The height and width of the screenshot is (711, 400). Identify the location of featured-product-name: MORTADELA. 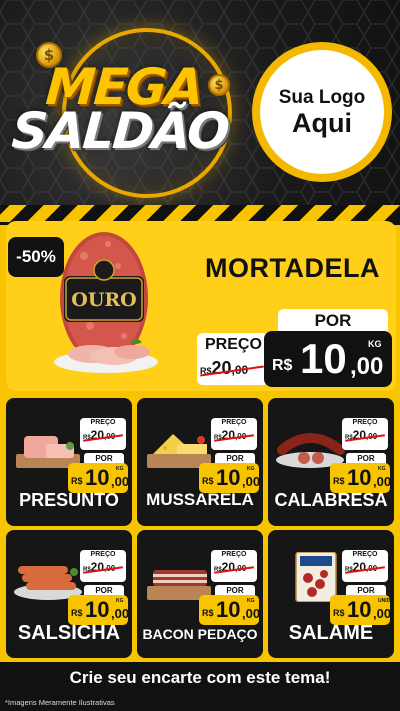
(292, 268).